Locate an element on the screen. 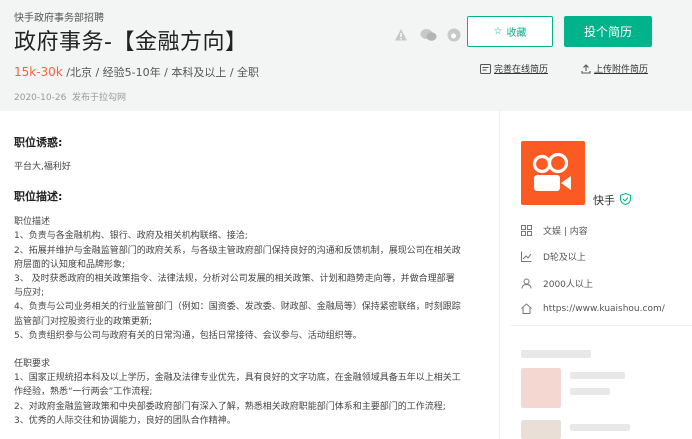 This screenshot has height=439, width=692. perfect-resume-link: 完善在线简历 is located at coordinates (514, 68).